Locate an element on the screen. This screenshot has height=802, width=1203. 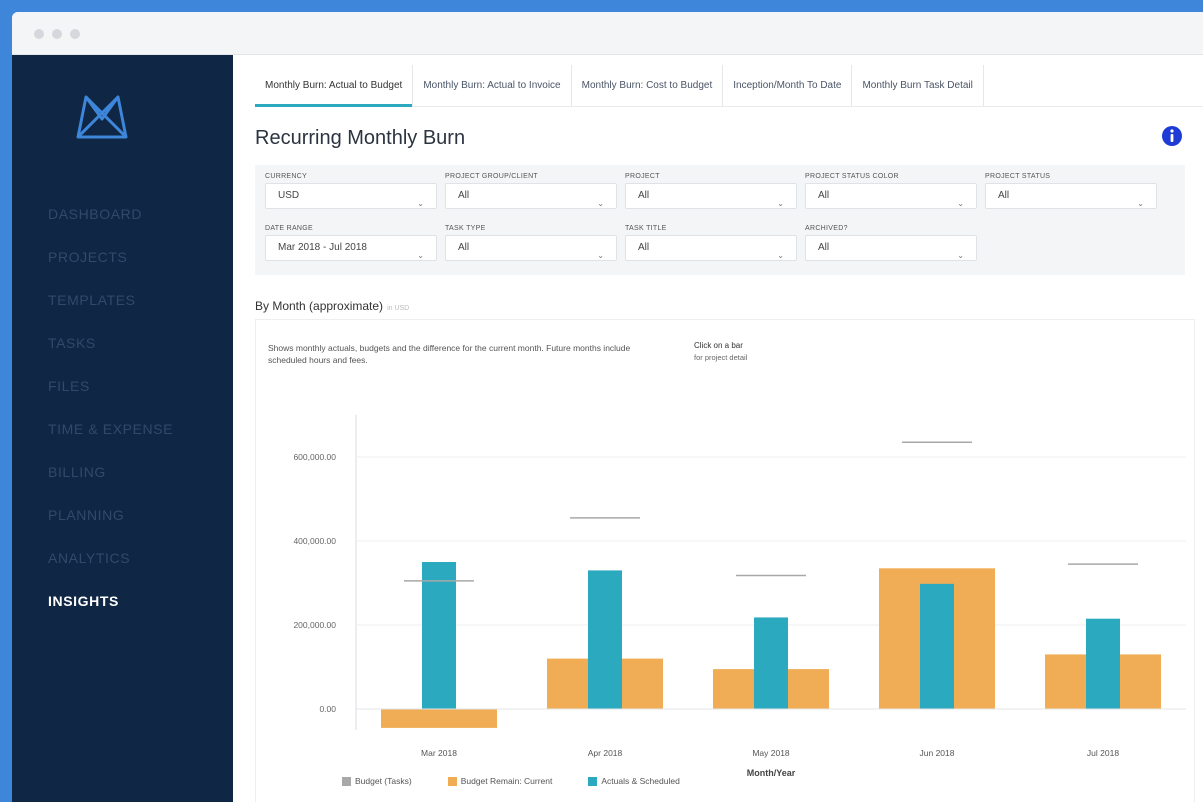
filter-label: PROJECT is located at coordinates (642, 176).